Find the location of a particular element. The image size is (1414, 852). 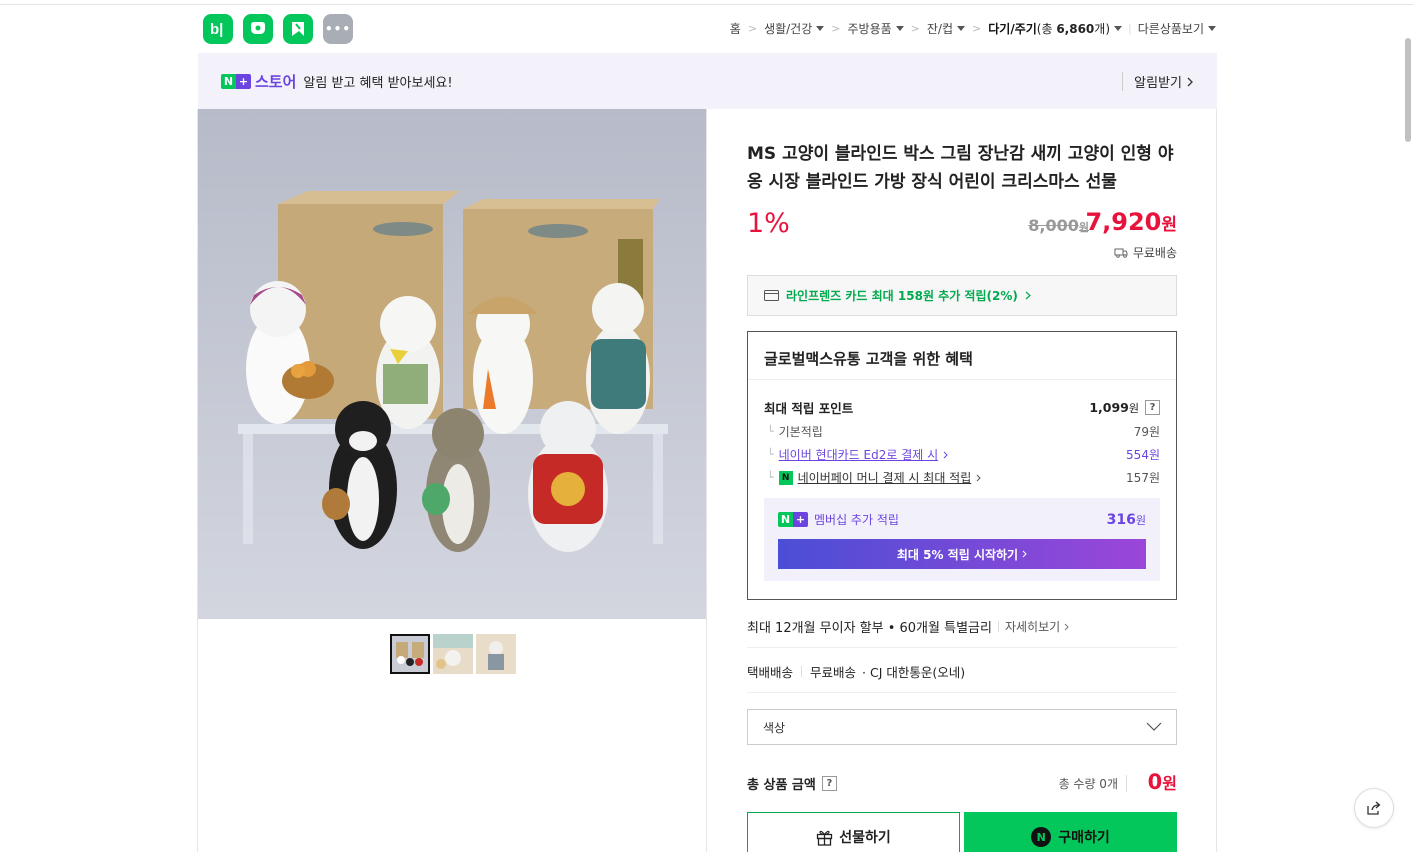

breadcrumb-category-4: 다기/주기 (총 6,860개) is located at coordinates (1055, 28).